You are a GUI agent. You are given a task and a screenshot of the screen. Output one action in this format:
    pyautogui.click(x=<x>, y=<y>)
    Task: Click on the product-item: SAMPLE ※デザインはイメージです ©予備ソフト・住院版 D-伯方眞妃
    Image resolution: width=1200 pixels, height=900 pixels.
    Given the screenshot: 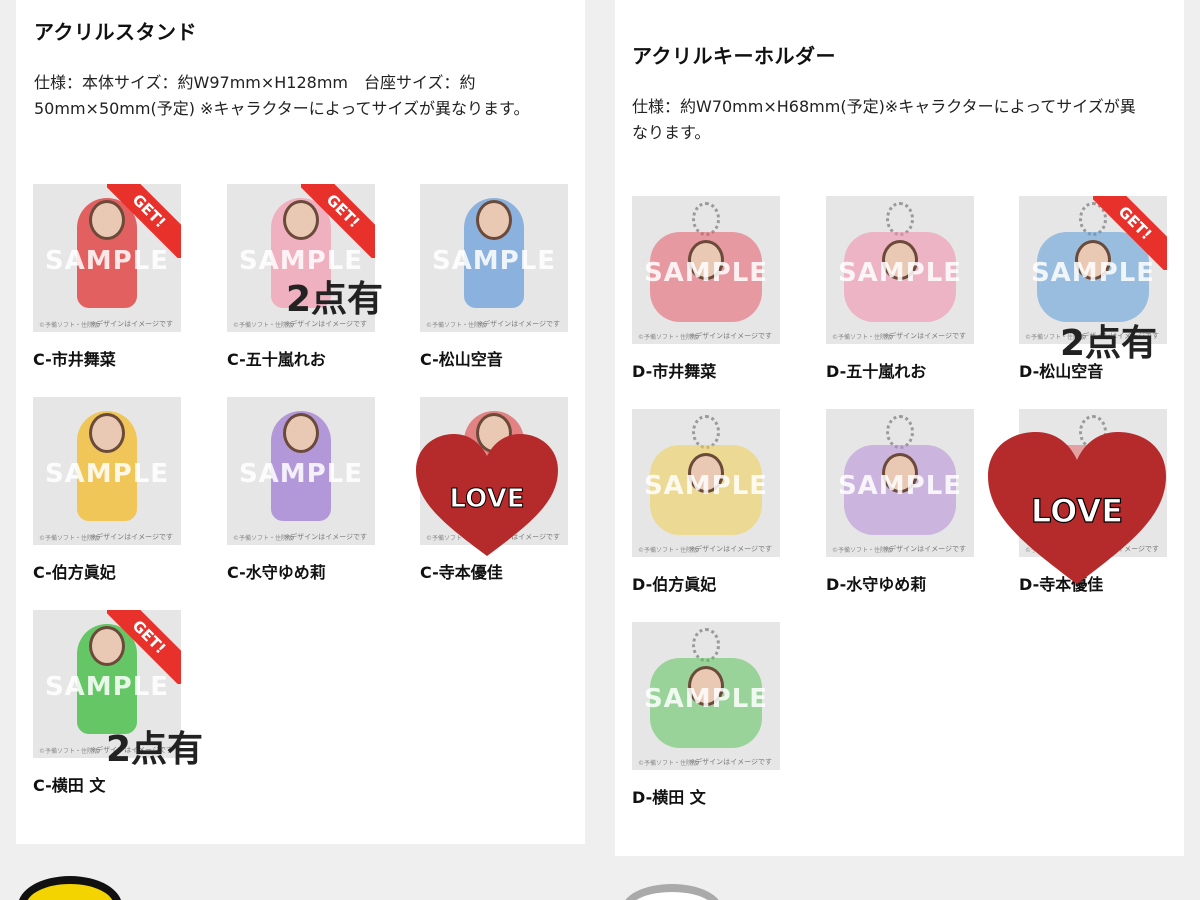 What is the action you would take?
    pyautogui.click(x=707, y=502)
    